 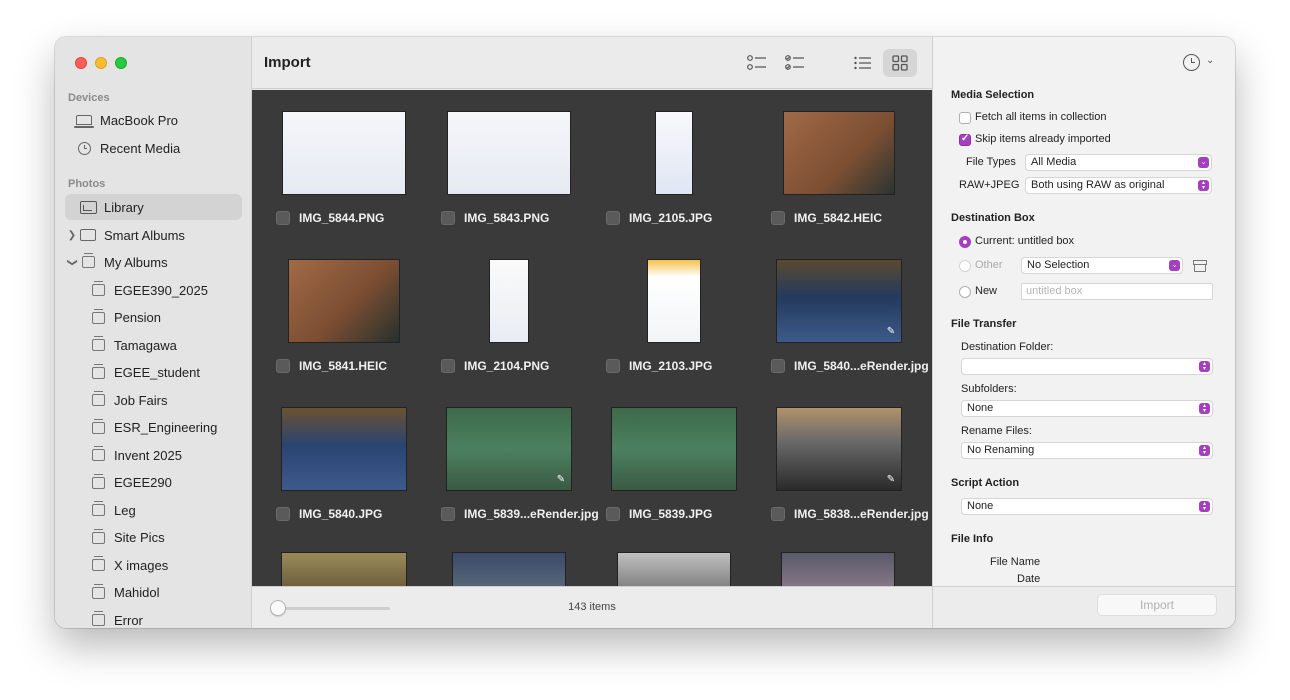 What do you see at coordinates (165, 290) in the screenshot?
I see `sidebar-item-album: EGEE390_2025` at bounding box center [165, 290].